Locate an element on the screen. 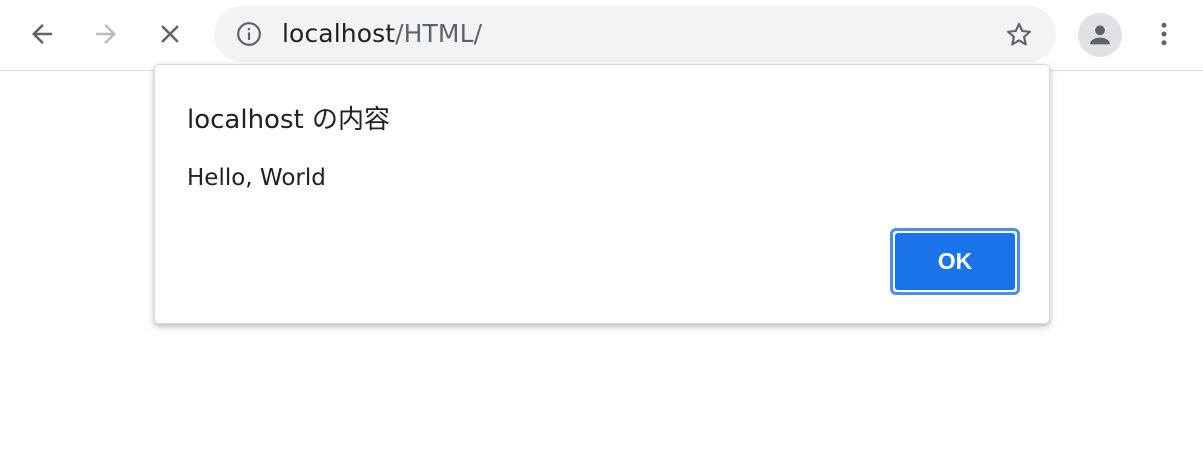  more-vertical-icon is located at coordinates (1164, 34).